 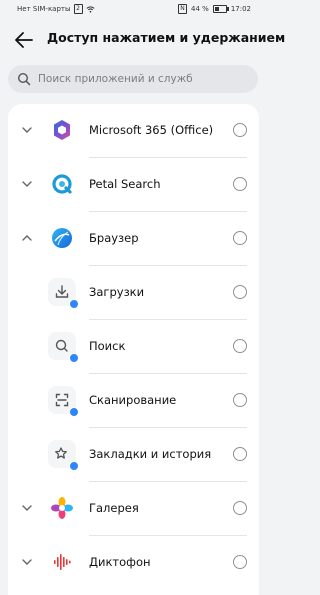 What do you see at coordinates (143, 79) in the screenshot?
I see `search-input` at bounding box center [143, 79].